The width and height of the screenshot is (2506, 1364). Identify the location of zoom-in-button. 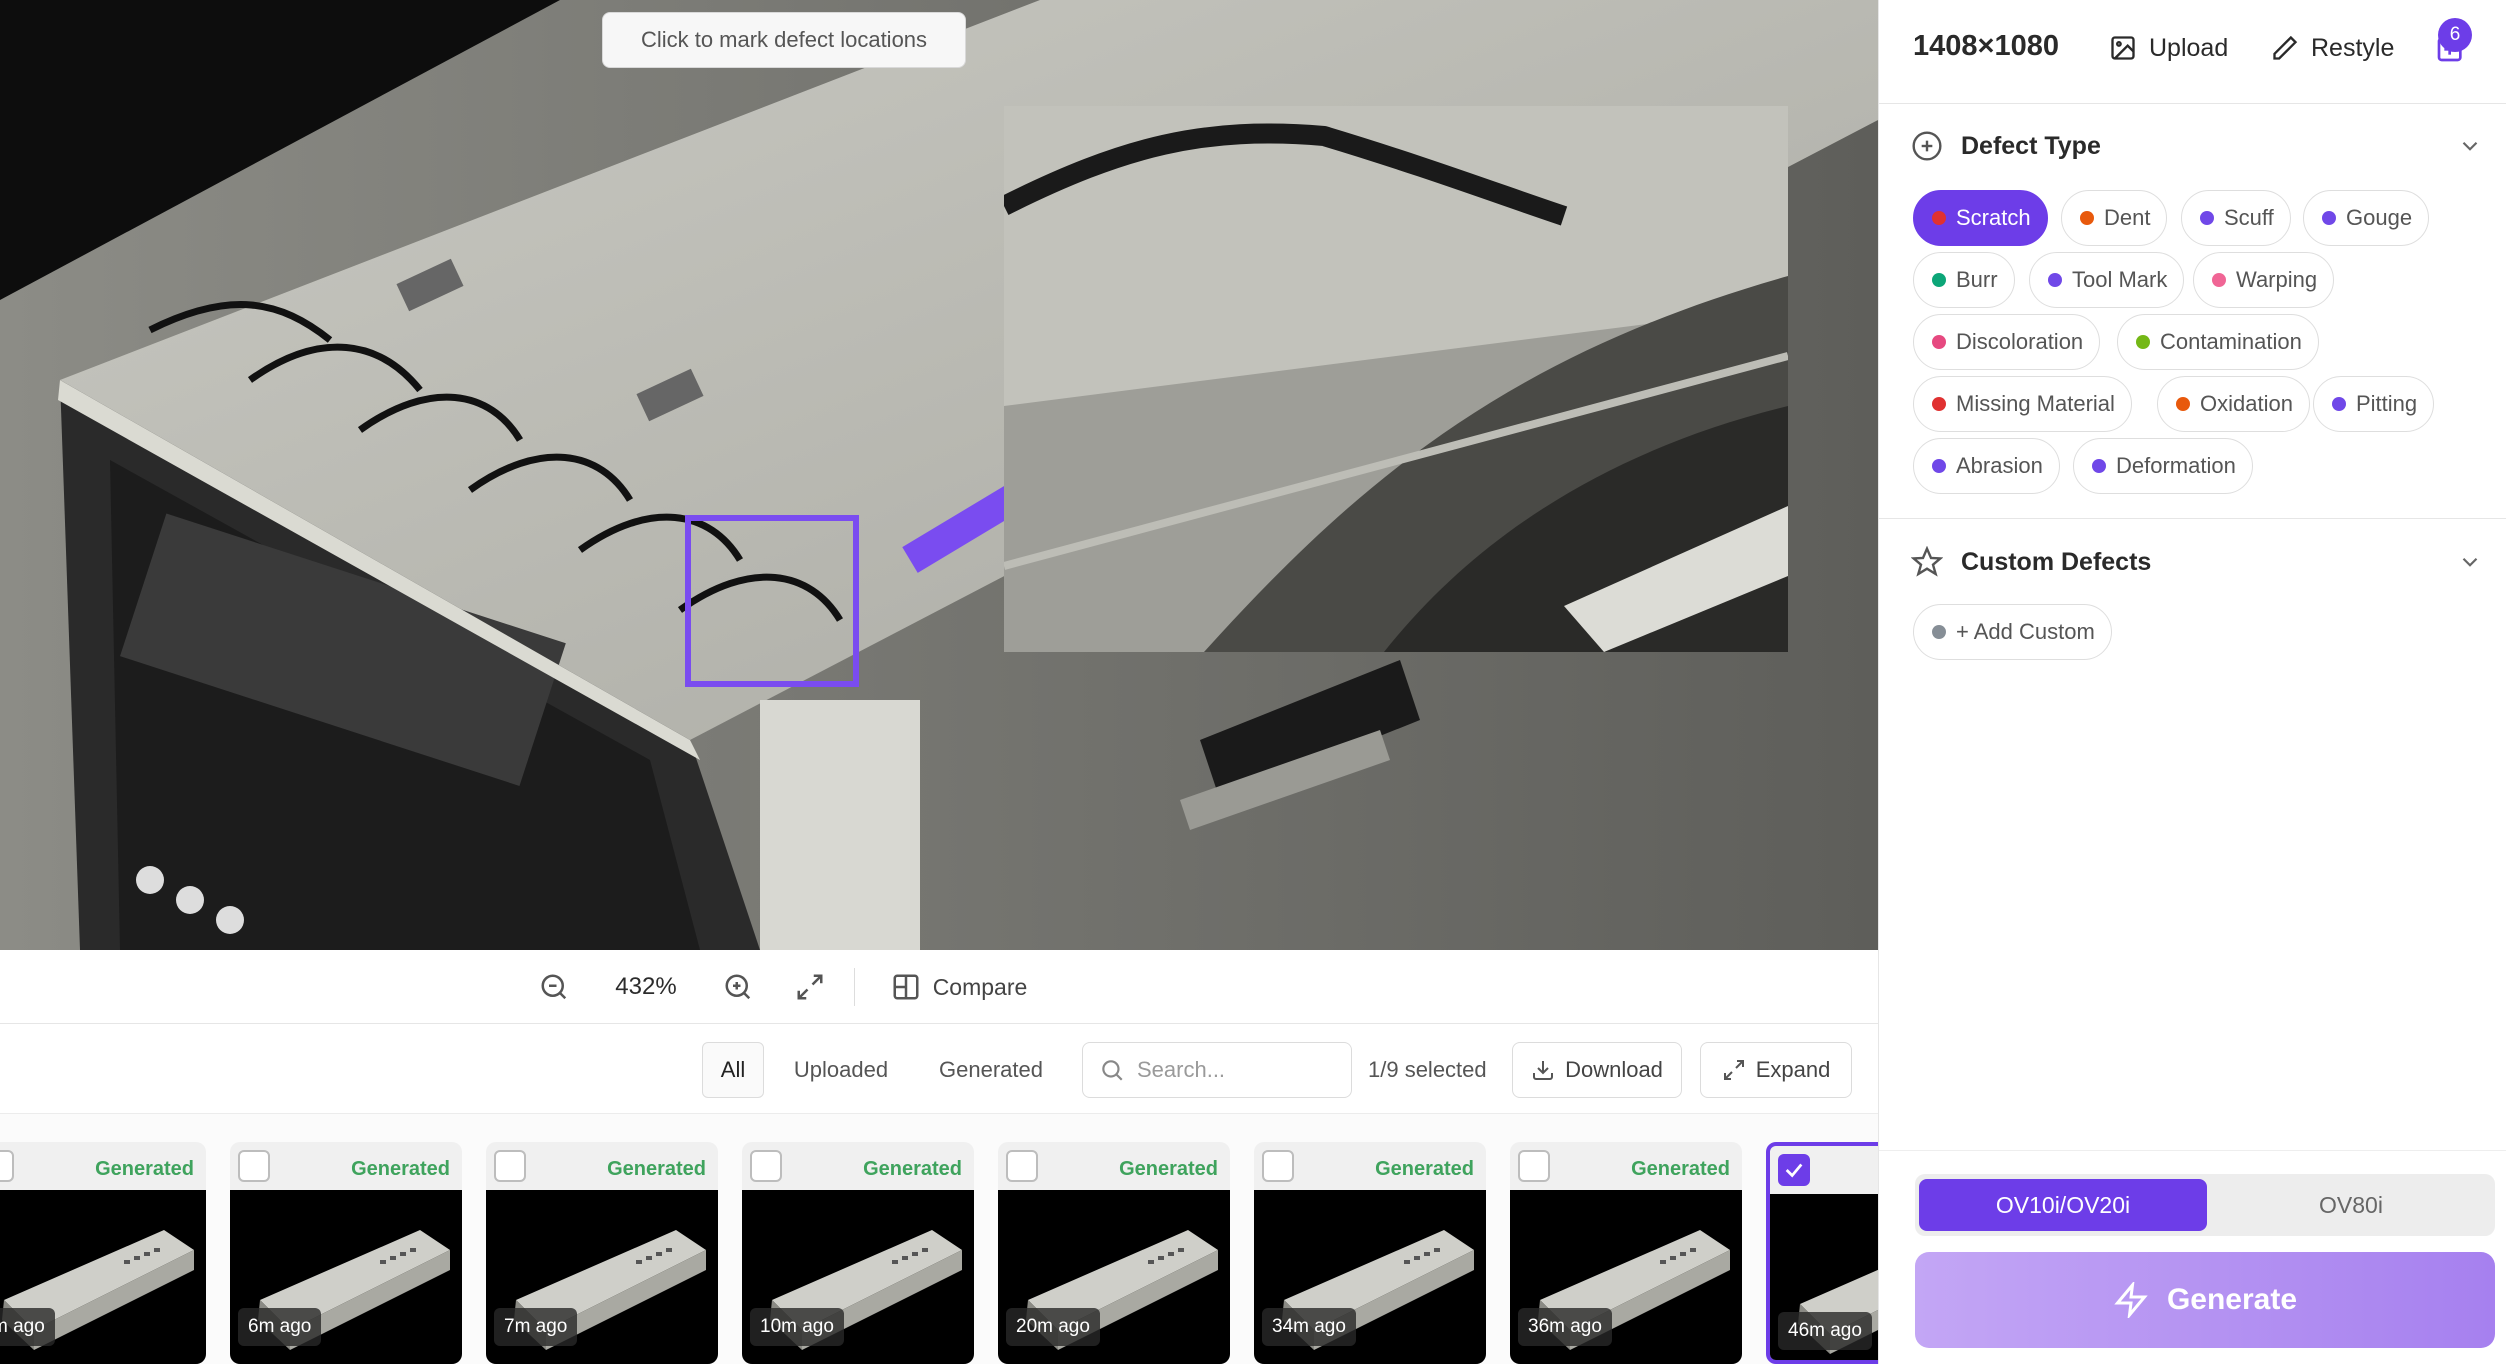
(738, 987).